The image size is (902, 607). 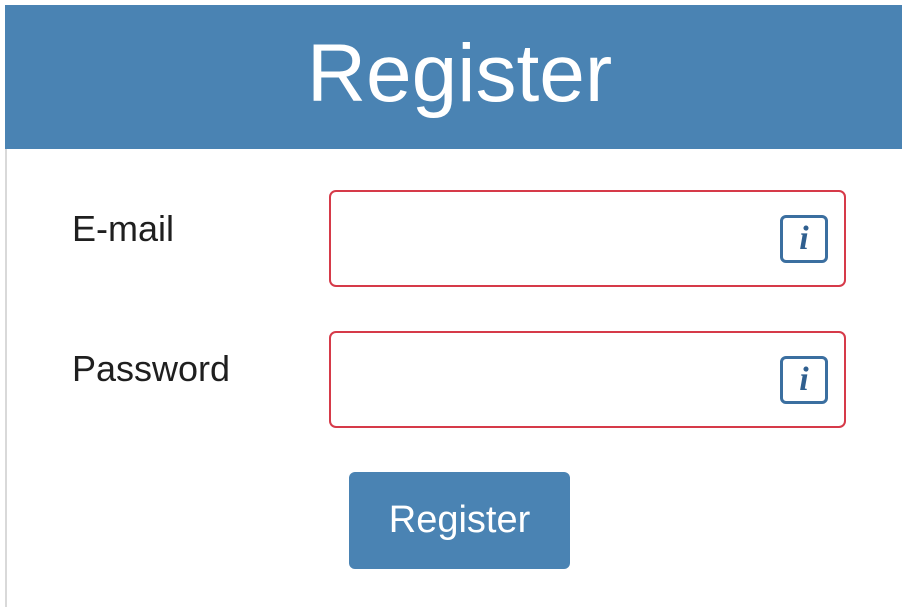 What do you see at coordinates (459, 73) in the screenshot?
I see `page-title: Register` at bounding box center [459, 73].